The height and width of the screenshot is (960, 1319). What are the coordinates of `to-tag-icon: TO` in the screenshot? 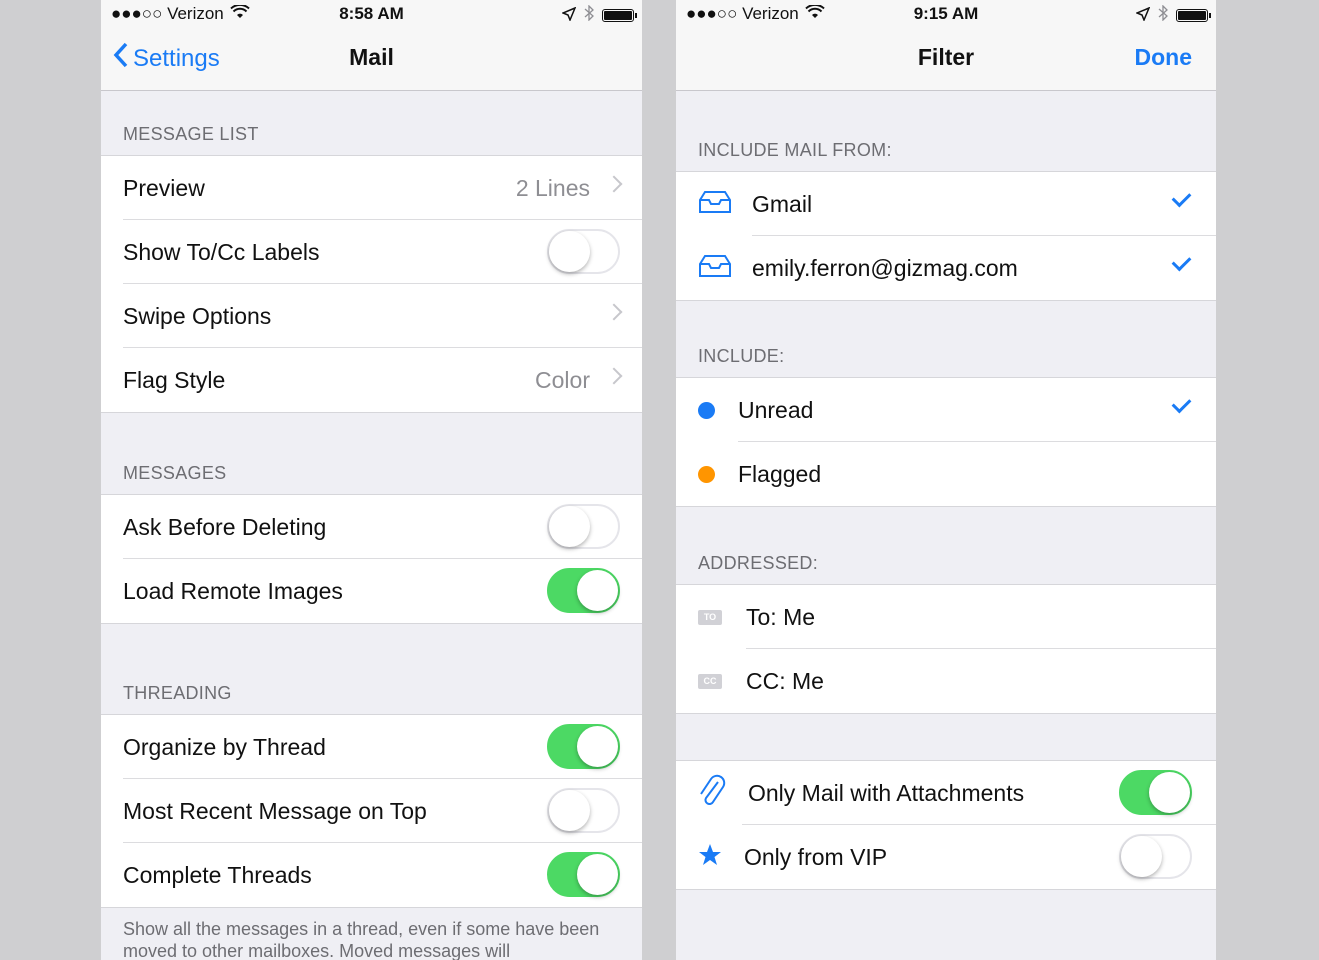 It's located at (710, 617).